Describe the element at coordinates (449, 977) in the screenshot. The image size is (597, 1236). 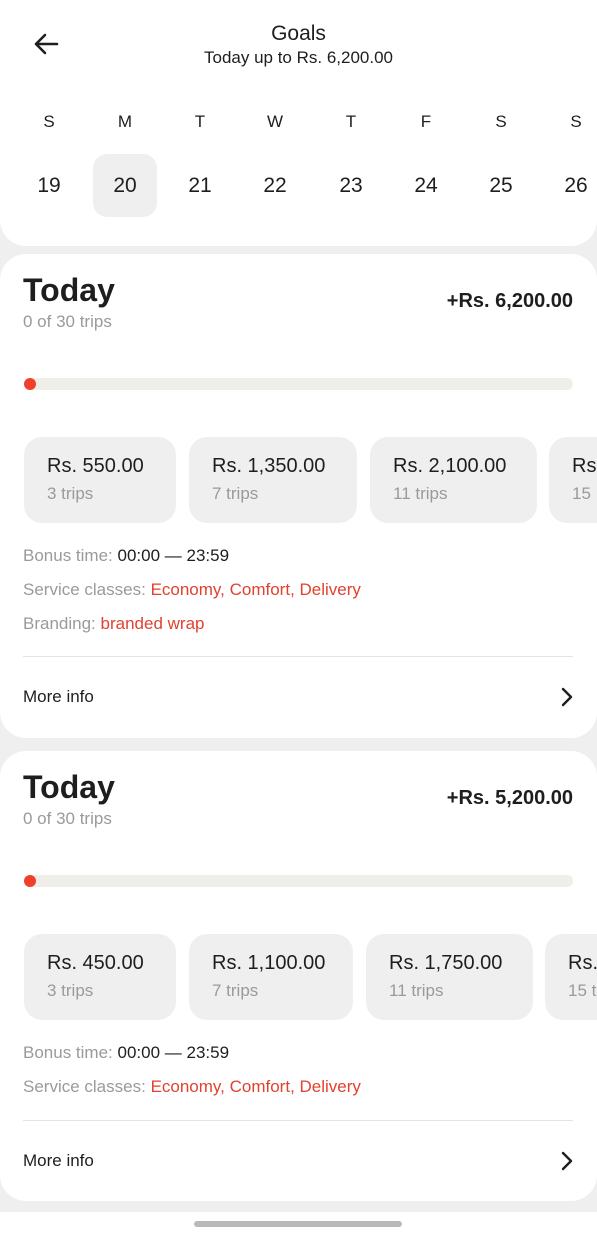
I see `tier-card: Rs. 1,750.00 11 trips` at that location.